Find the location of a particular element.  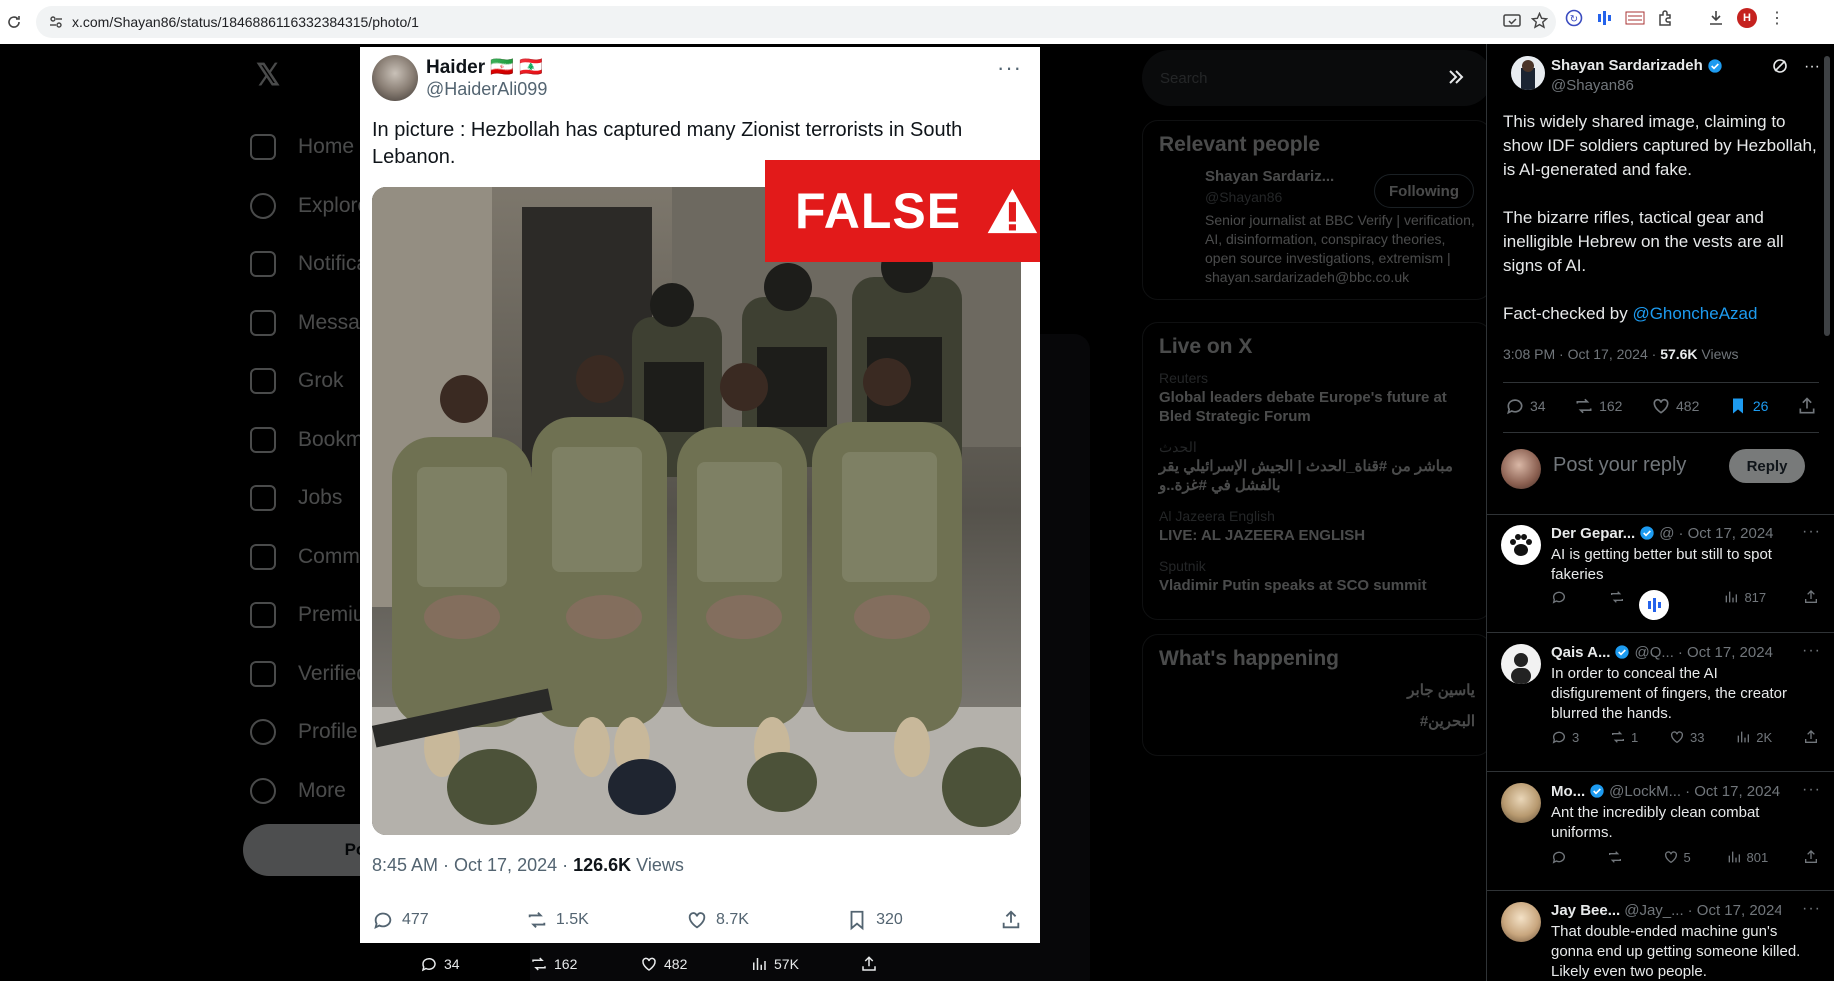

trend-item: ياسين جابر is located at coordinates (1317, 690).